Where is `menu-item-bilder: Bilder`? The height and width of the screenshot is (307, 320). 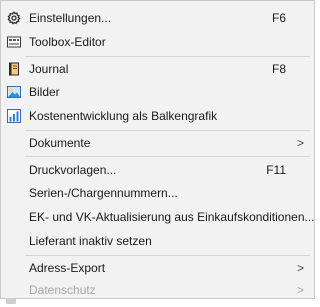
menu-item-bilder: Bilder is located at coordinates (157, 92).